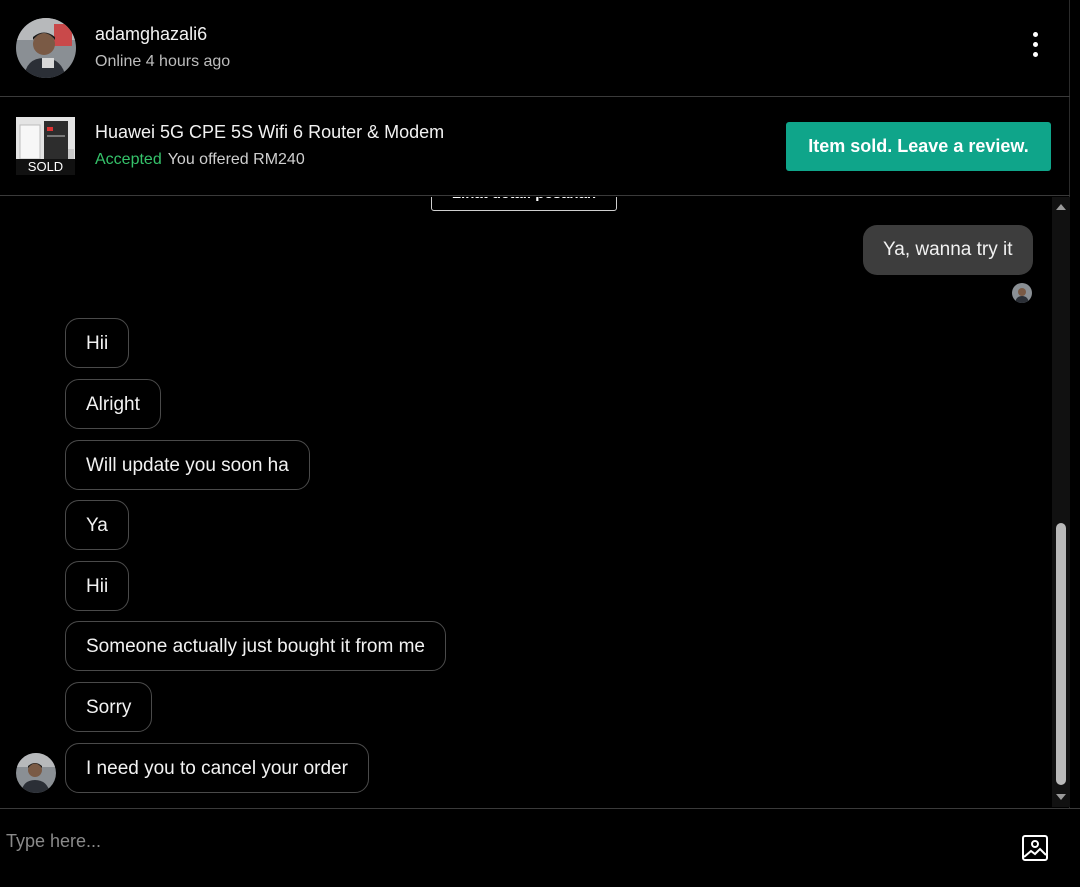 This screenshot has height=887, width=1080. Describe the element at coordinates (918, 146) in the screenshot. I see `leave-review-button: Item sold. Leave a review.` at that location.